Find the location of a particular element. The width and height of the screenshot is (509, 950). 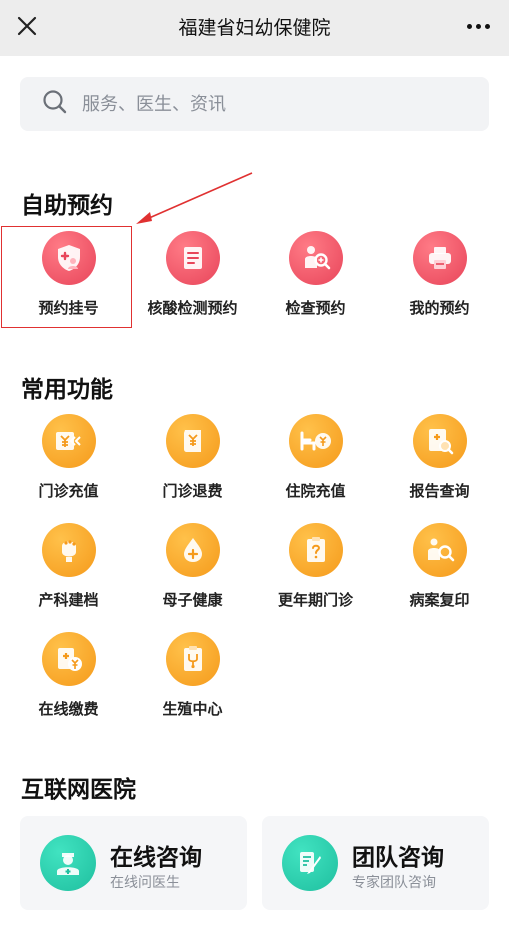

section-title-common: 常用功能 is located at coordinates (67, 390).